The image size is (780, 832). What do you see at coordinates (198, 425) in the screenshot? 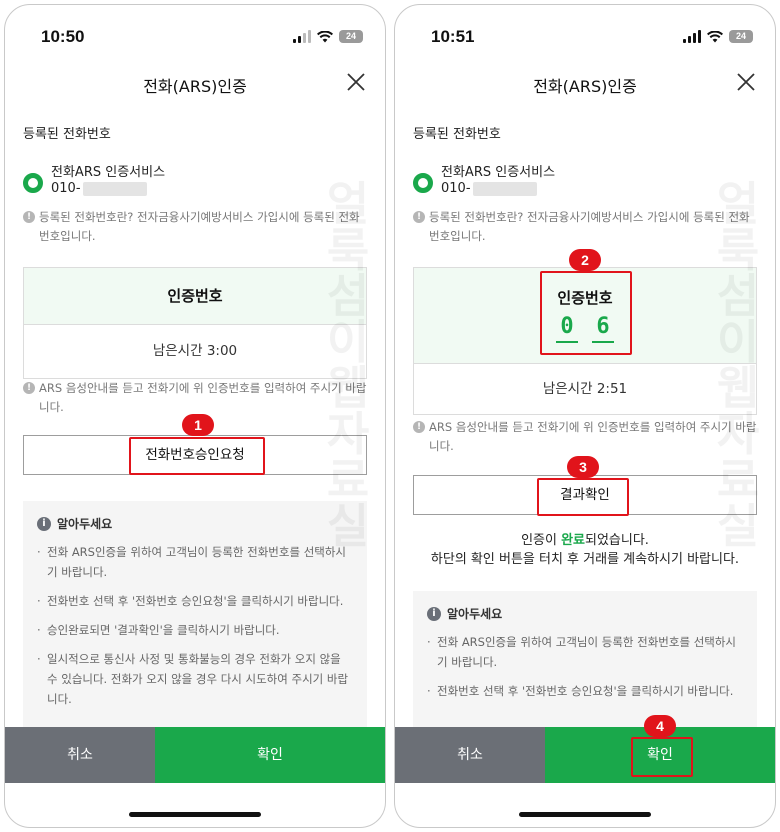
I see `step-badge-1: 1` at bounding box center [198, 425].